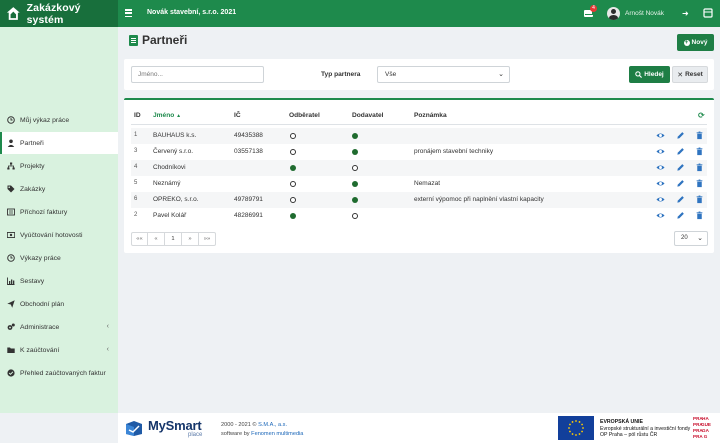  I want to click on supplier-indicator, so click(355, 152).